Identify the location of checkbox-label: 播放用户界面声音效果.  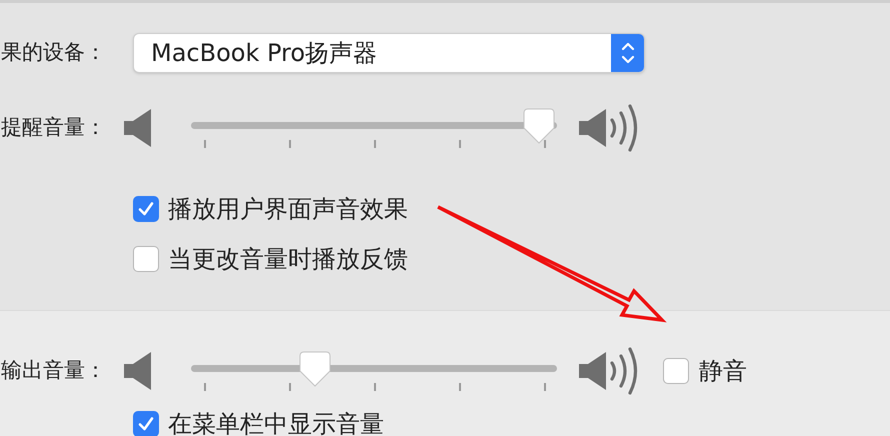
(288, 209).